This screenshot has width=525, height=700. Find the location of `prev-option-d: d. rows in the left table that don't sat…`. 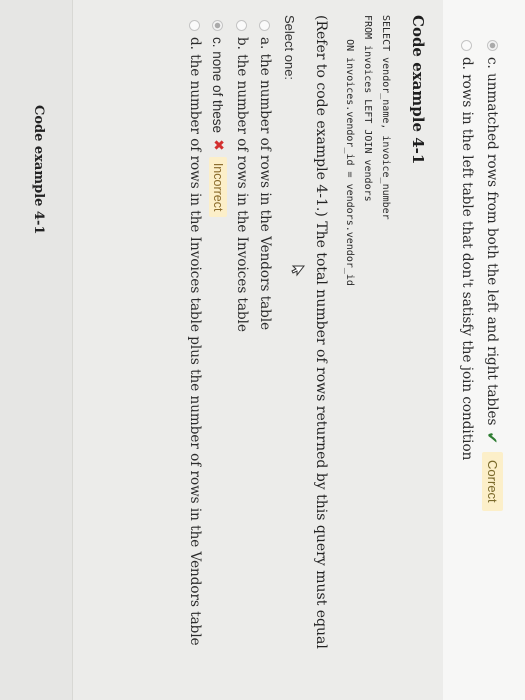

prev-option-d: d. rows in the left table that don't sat… is located at coordinates (467, 250).